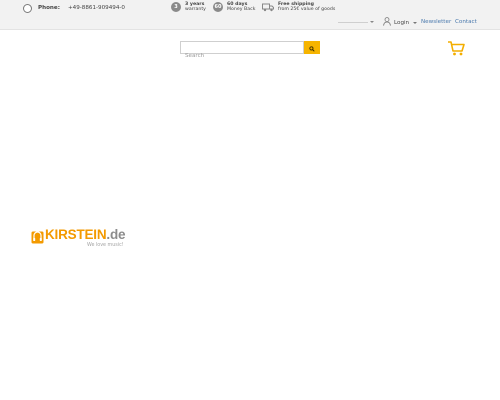  I want to click on logo-domain-text: .de, so click(116, 234).